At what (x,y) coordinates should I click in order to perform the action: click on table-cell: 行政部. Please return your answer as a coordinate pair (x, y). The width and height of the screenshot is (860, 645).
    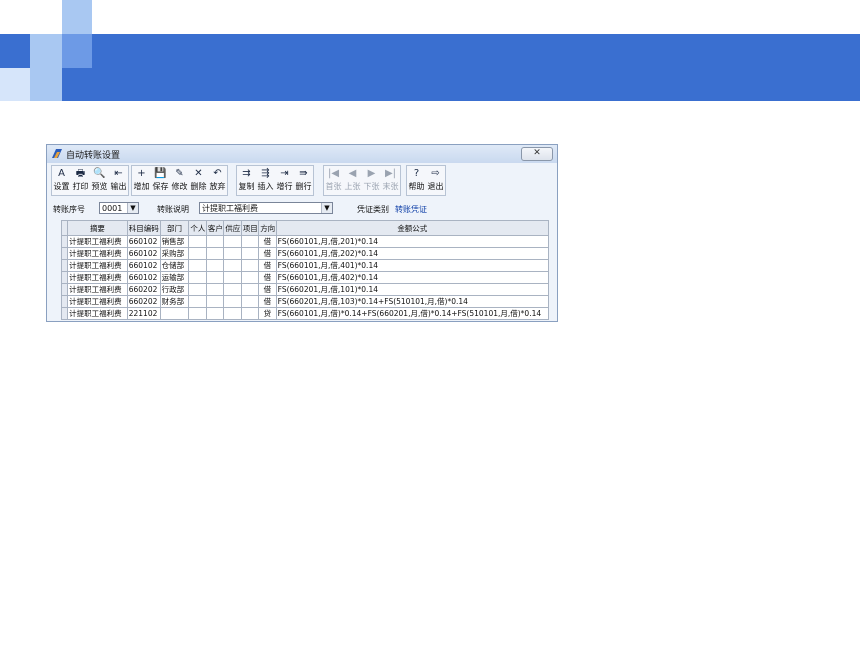
    Looking at the image, I should click on (174, 289).